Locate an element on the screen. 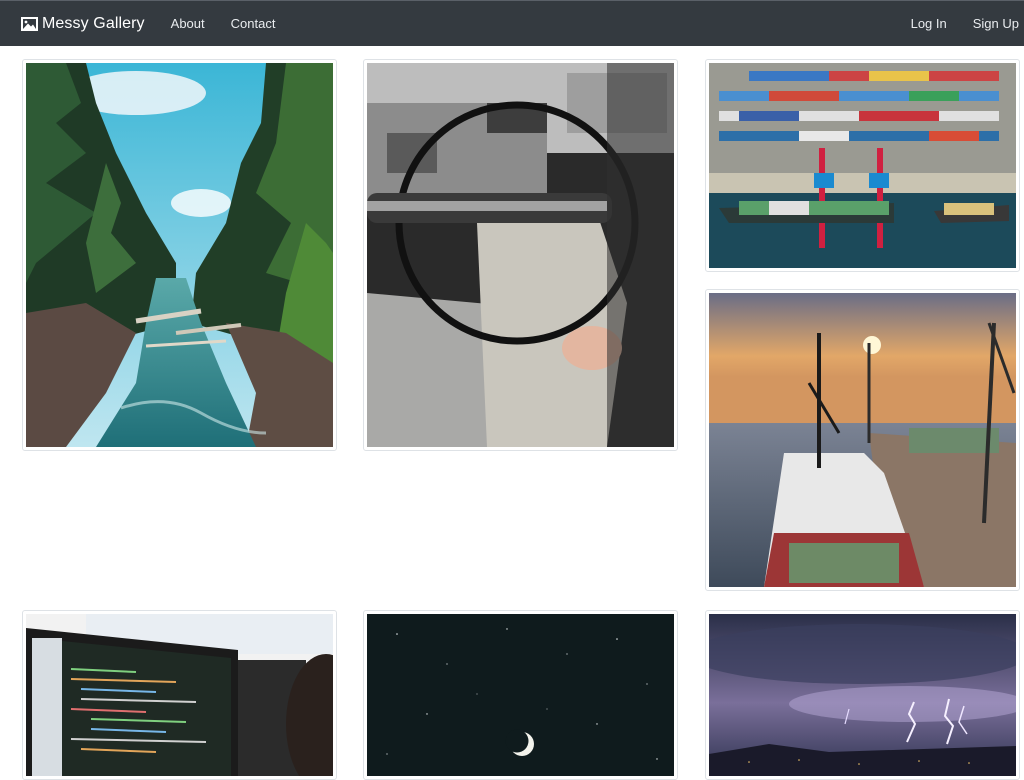  car-steering-wheel-photo is located at coordinates (520, 255).